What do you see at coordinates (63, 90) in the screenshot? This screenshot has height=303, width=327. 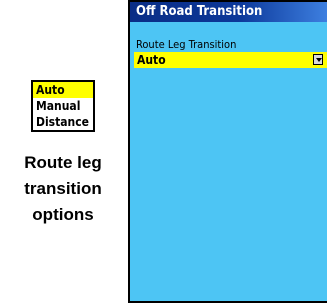 I see `option-auto: Auto` at bounding box center [63, 90].